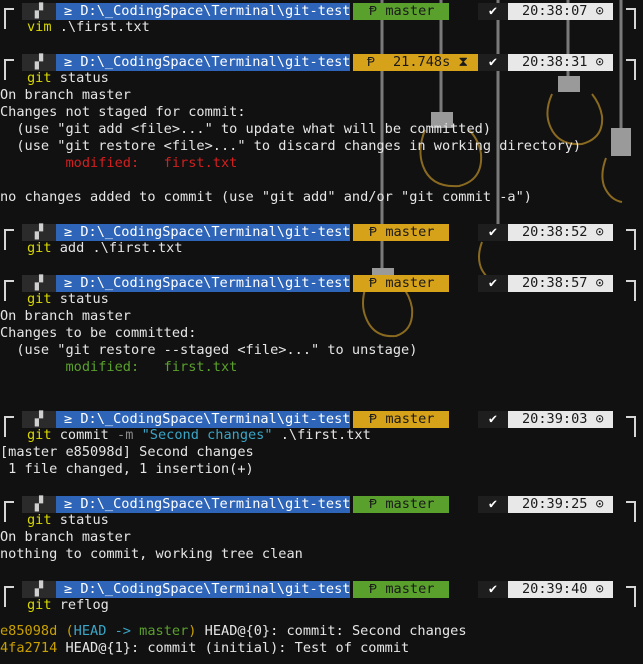 The width and height of the screenshot is (643, 664). Describe the element at coordinates (123, 112) in the screenshot. I see `output-line: Changes not staged for commit:` at that location.